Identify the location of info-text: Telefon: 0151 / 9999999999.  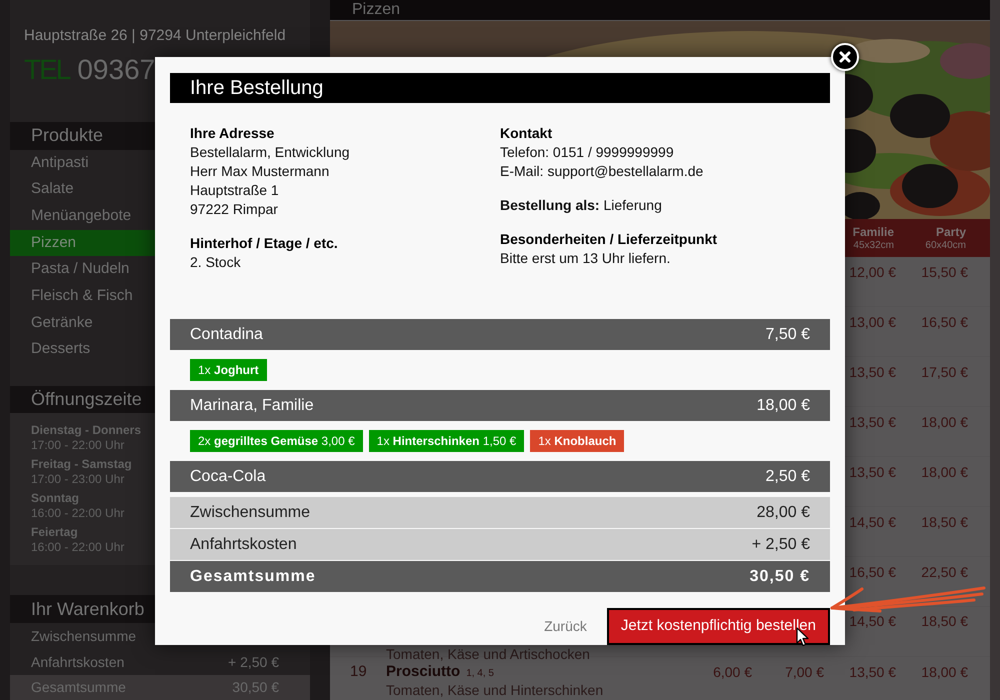
(587, 152).